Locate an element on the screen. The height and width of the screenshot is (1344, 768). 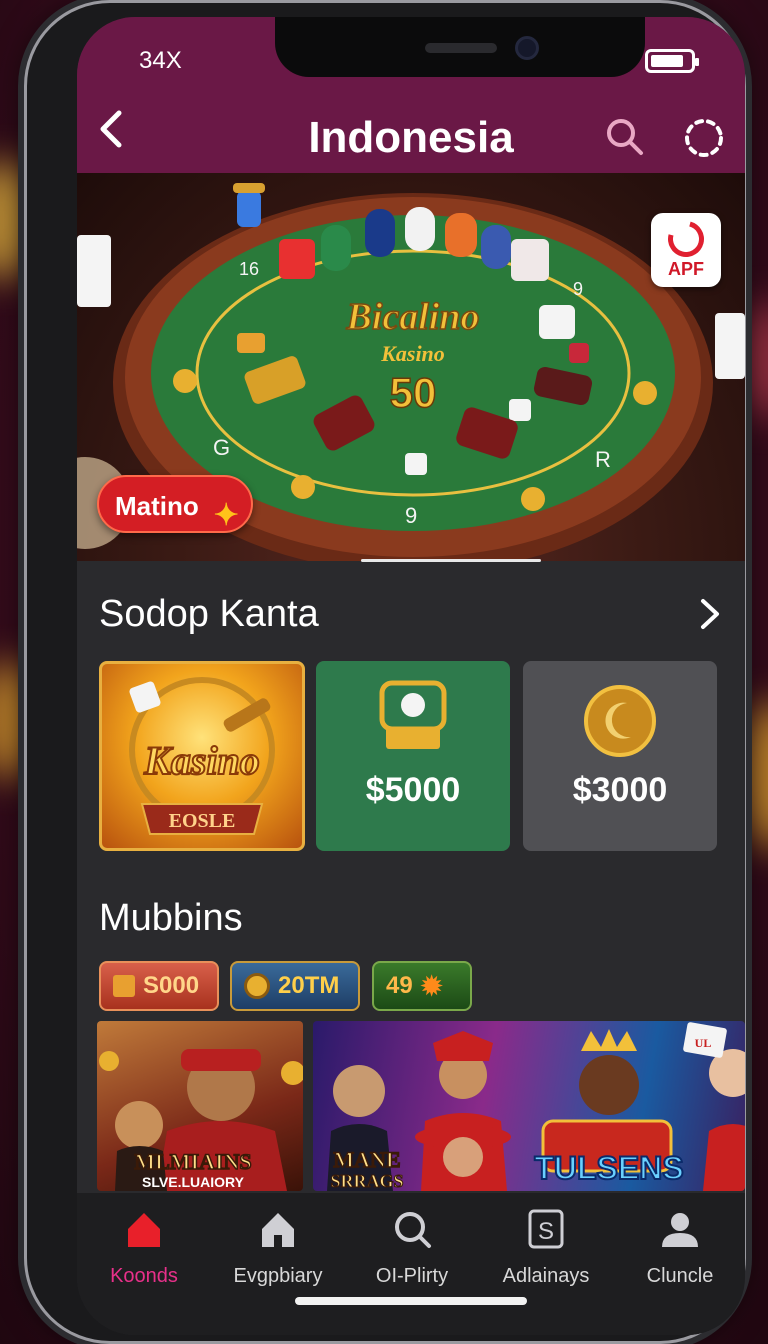
filter-pill-49: 49 ✹ is located at coordinates (422, 986).